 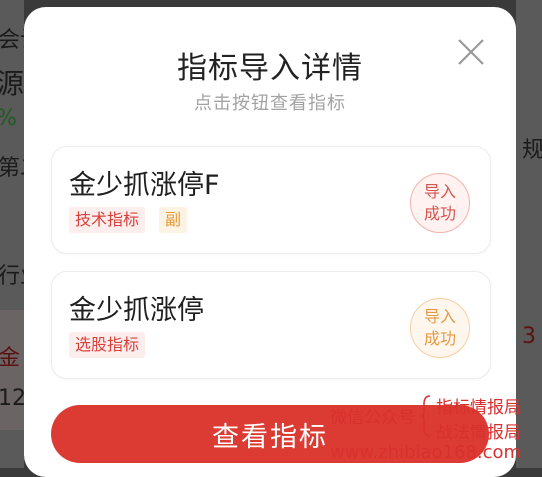 I want to click on background-text: 规, so click(x=532, y=150).